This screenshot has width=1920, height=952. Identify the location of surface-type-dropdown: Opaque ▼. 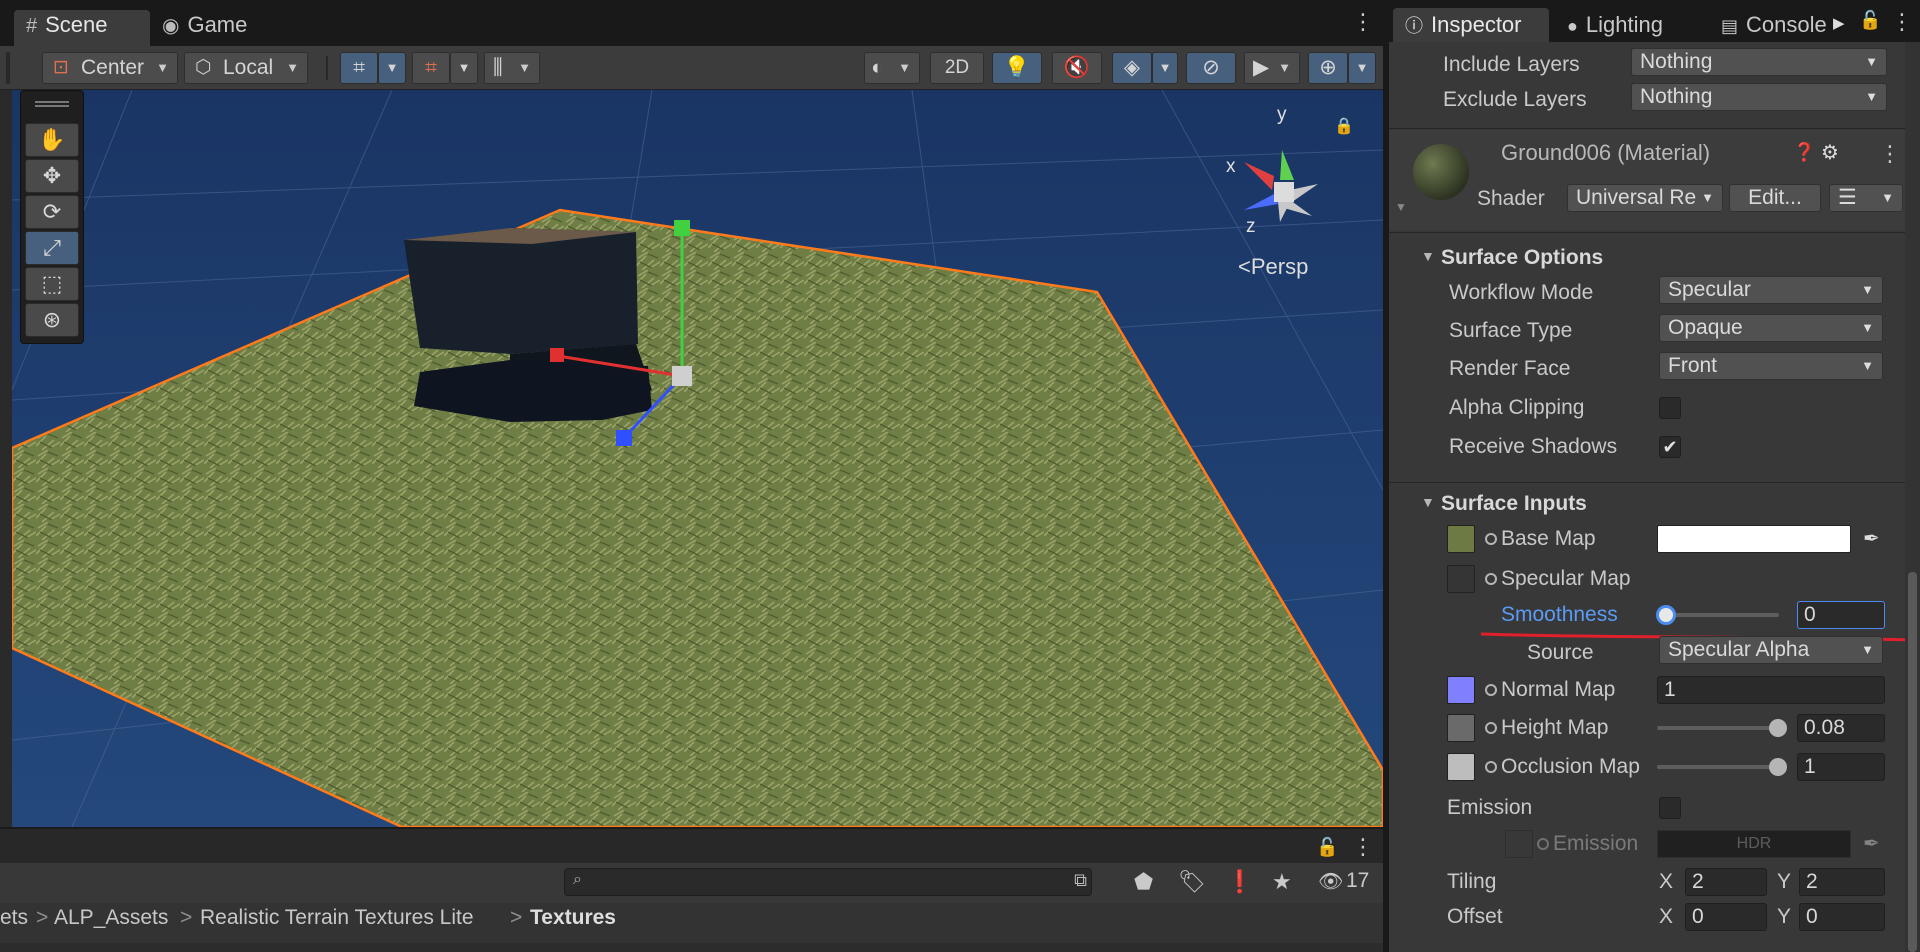
(1771, 328).